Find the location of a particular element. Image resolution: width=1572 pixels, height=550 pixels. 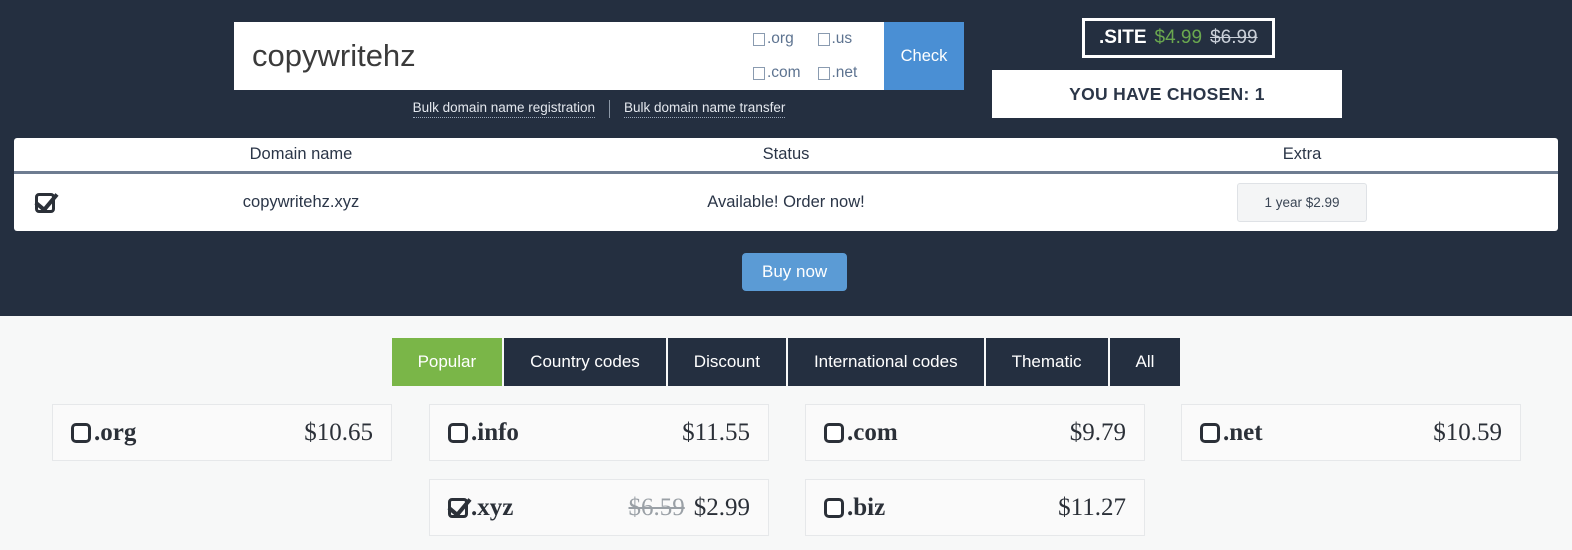

promo-new-price: $4.99 is located at coordinates (1178, 37).